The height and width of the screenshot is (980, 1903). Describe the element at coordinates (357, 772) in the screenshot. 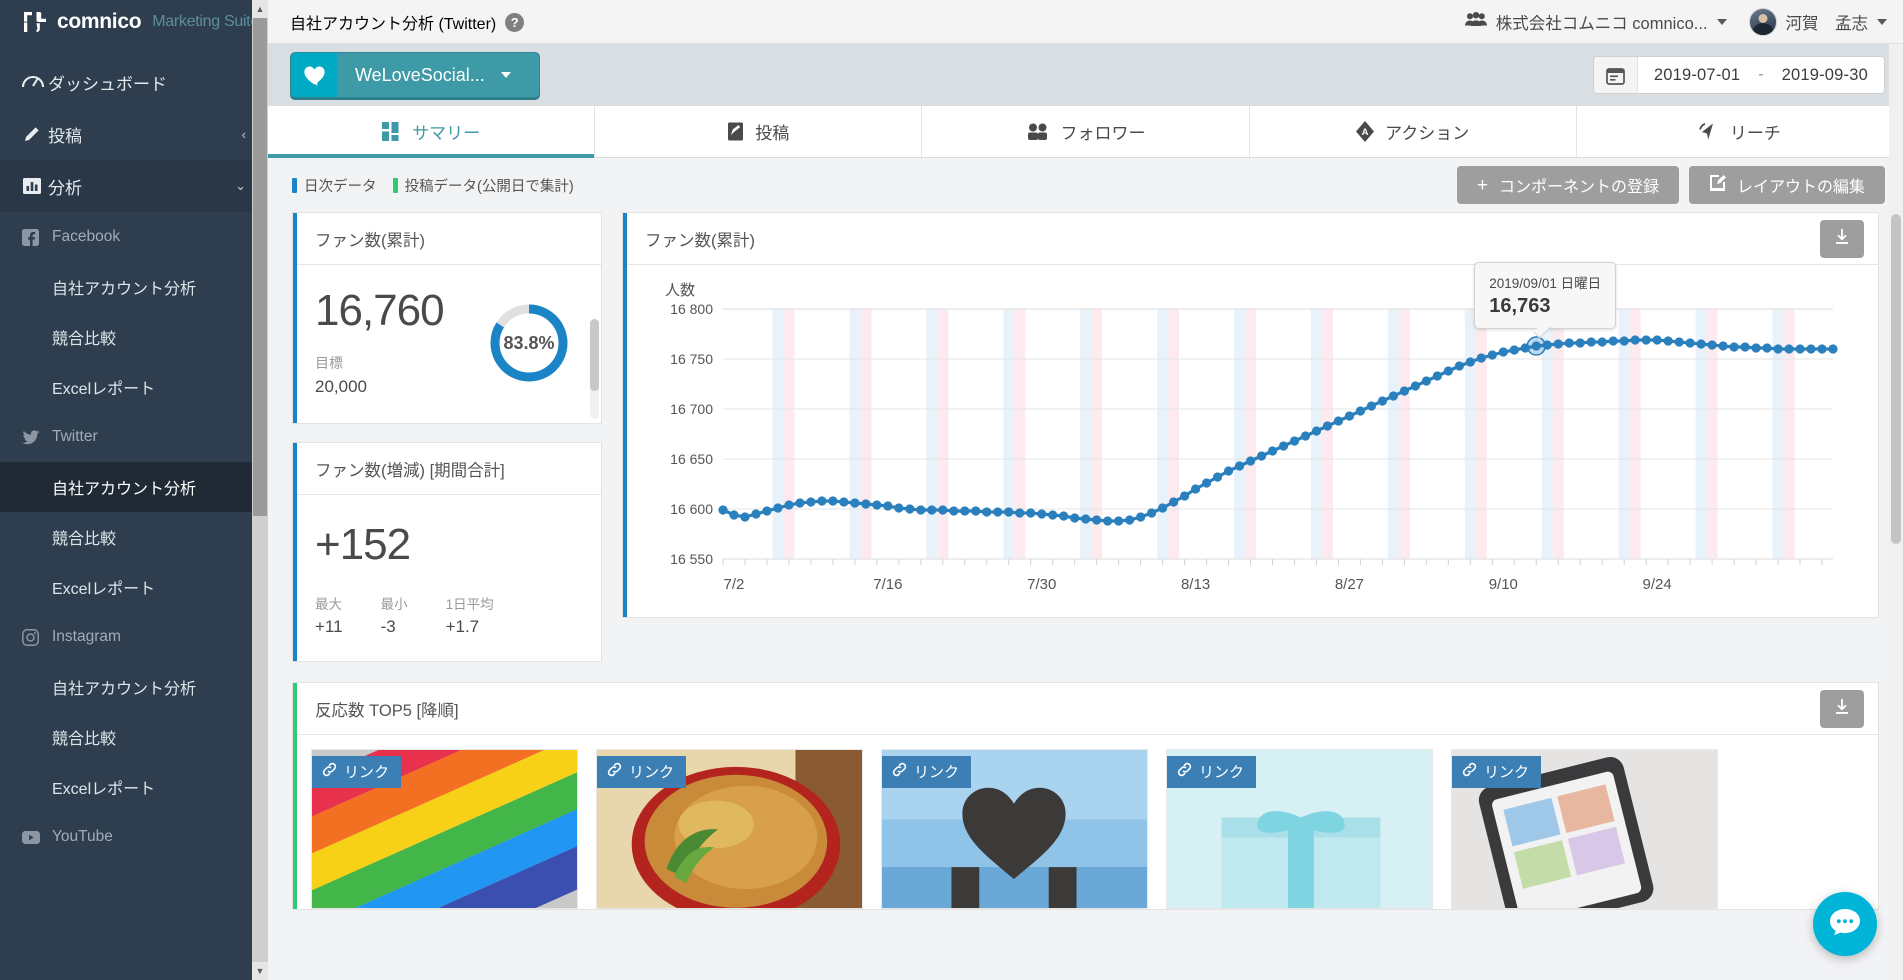

I see `post-type-tag: リンク` at that location.